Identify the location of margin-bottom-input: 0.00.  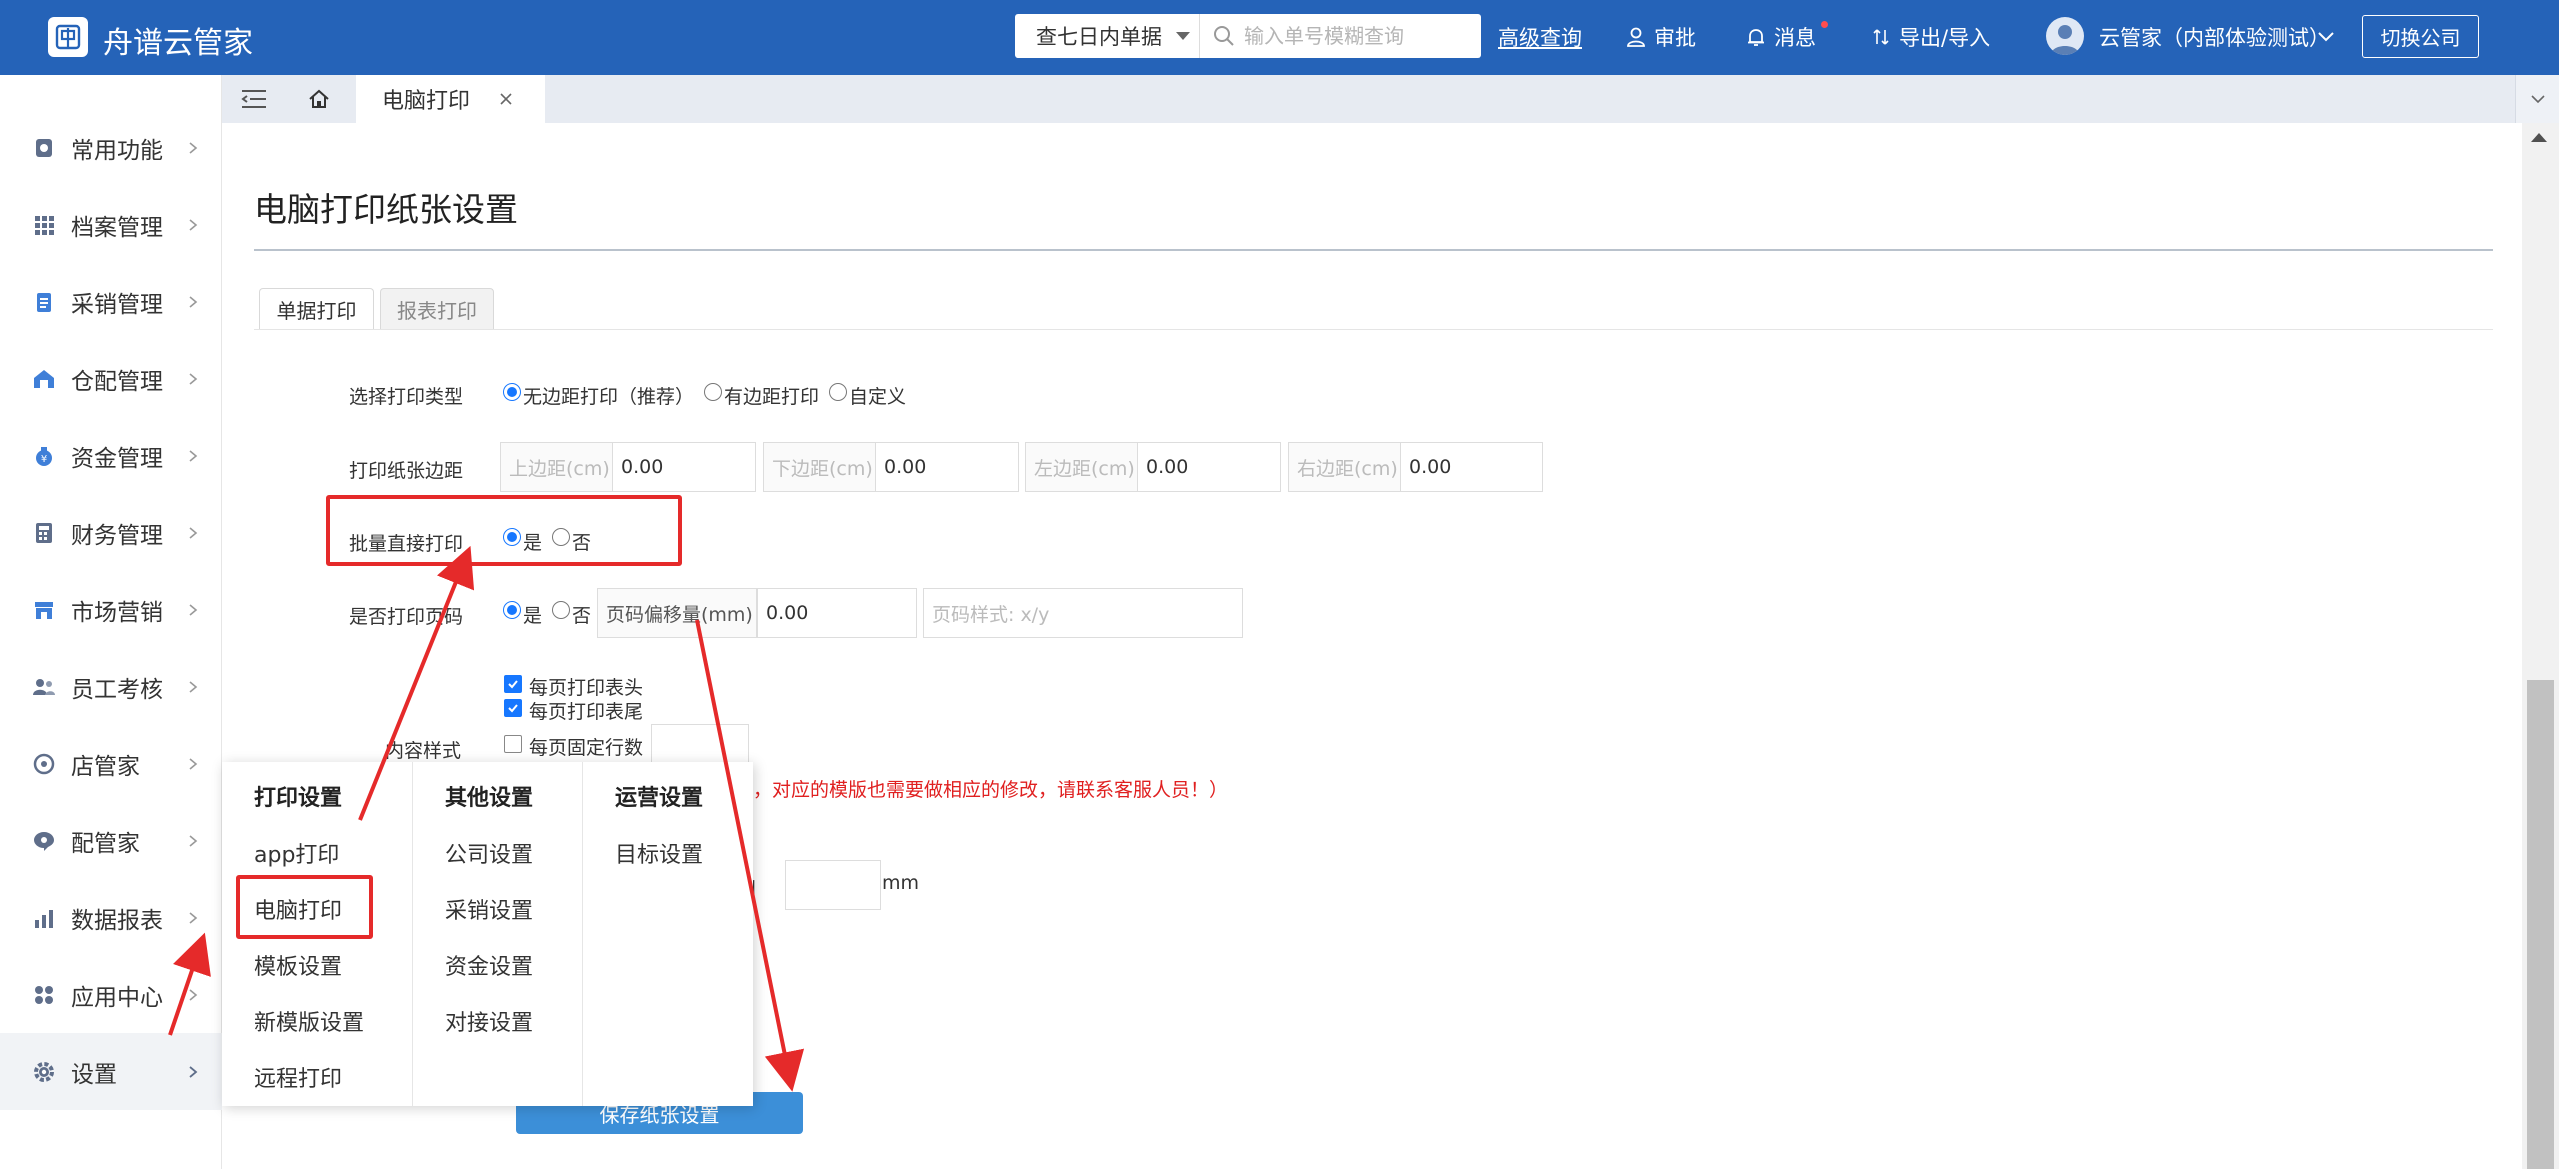
(947, 467).